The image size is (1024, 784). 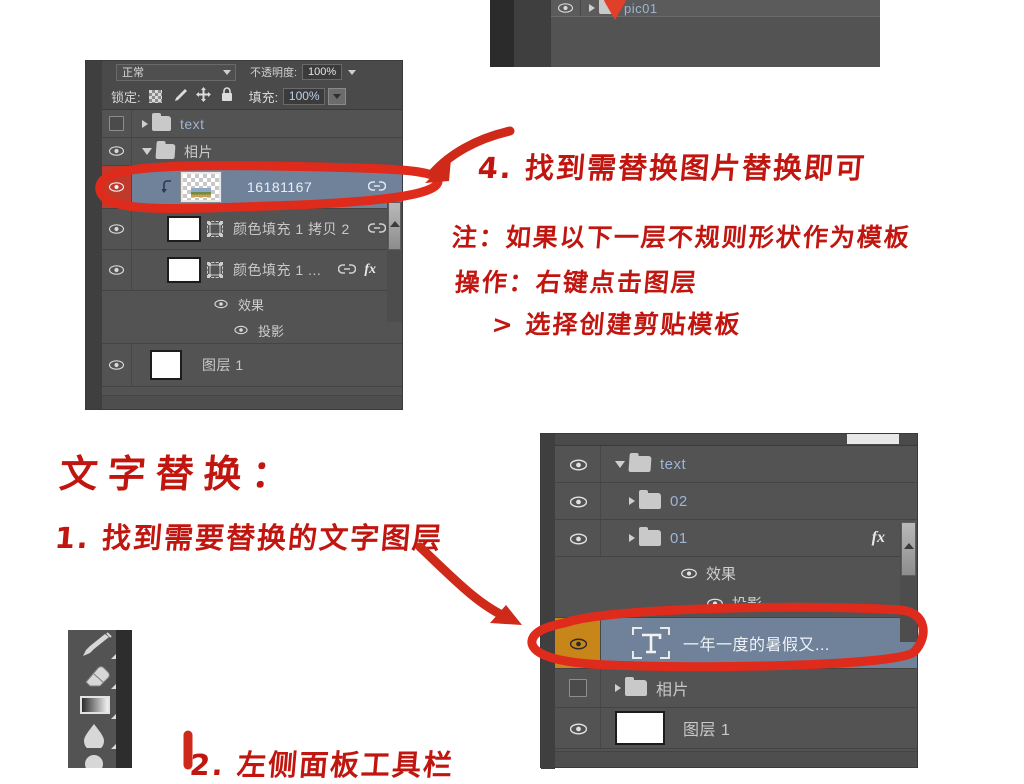 What do you see at coordinates (252, 96) in the screenshot?
I see `lock-bar: 锁定: 填充: 100%` at bounding box center [252, 96].